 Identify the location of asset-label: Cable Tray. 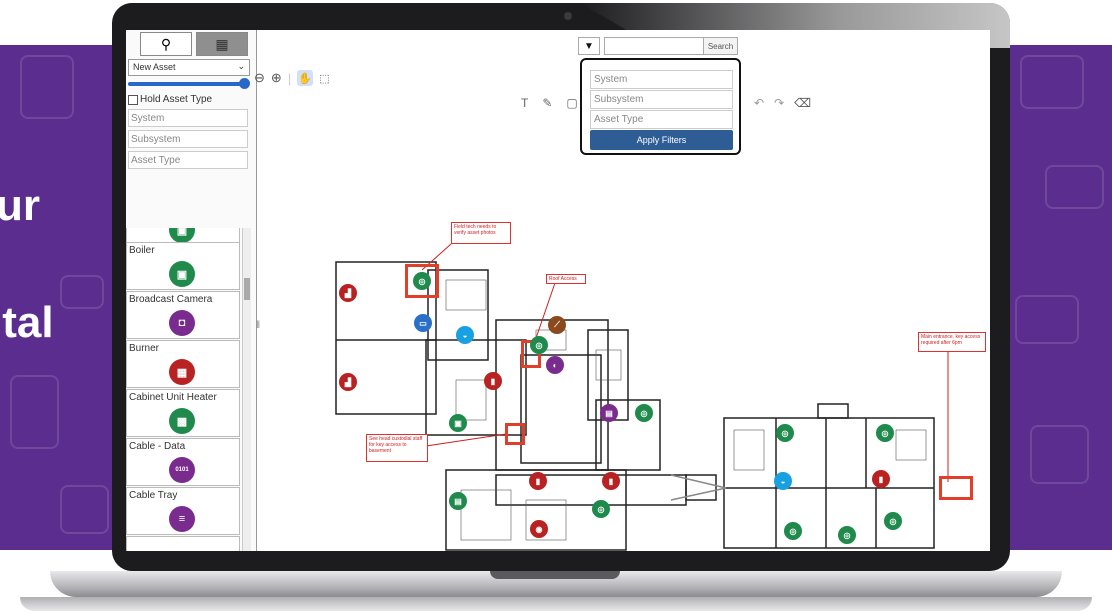
(153, 495).